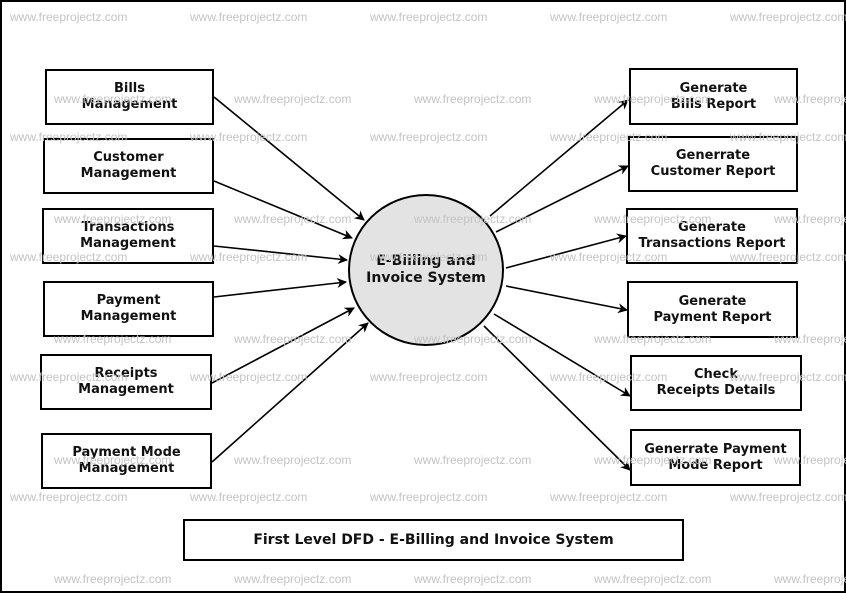 The height and width of the screenshot is (593, 846). I want to click on entity-line1: Generrate Payment, so click(715, 449).